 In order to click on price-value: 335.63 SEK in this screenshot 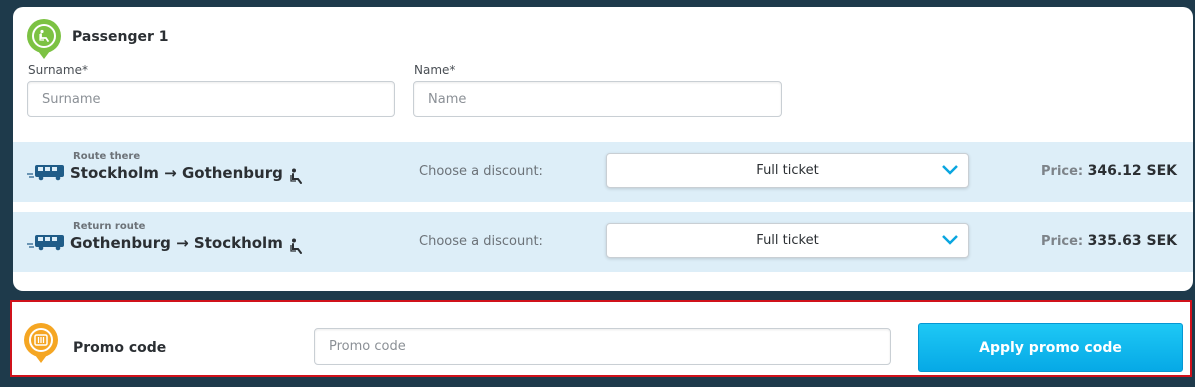, I will do `click(1132, 241)`.